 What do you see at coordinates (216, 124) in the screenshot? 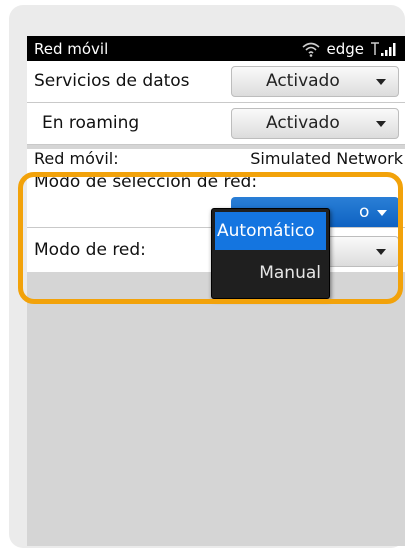
I see `roaming-row: En roaming Activado` at bounding box center [216, 124].